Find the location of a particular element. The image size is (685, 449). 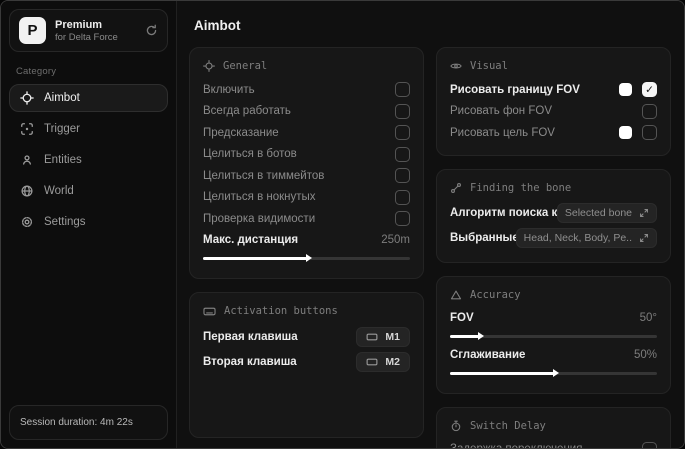

slider-value: 50° is located at coordinates (648, 318).